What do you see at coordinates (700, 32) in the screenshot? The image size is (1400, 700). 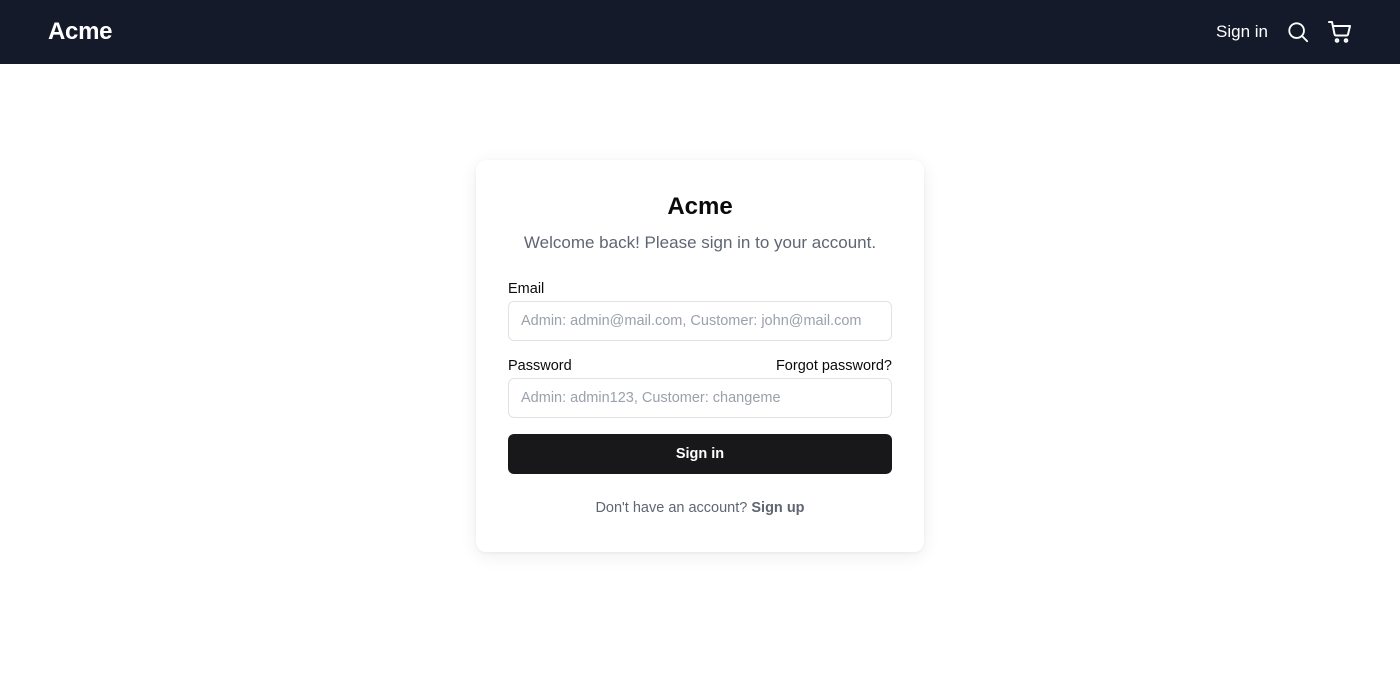 I see `top-nav-bar: Acme Sign in` at bounding box center [700, 32].